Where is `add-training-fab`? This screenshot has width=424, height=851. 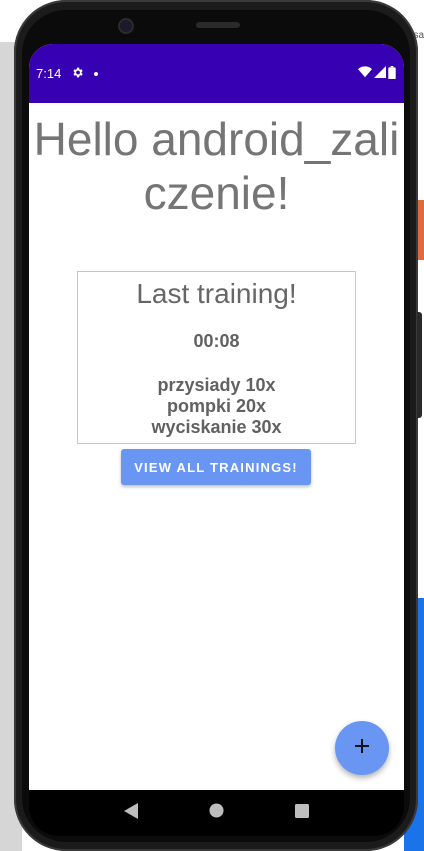 add-training-fab is located at coordinates (362, 748).